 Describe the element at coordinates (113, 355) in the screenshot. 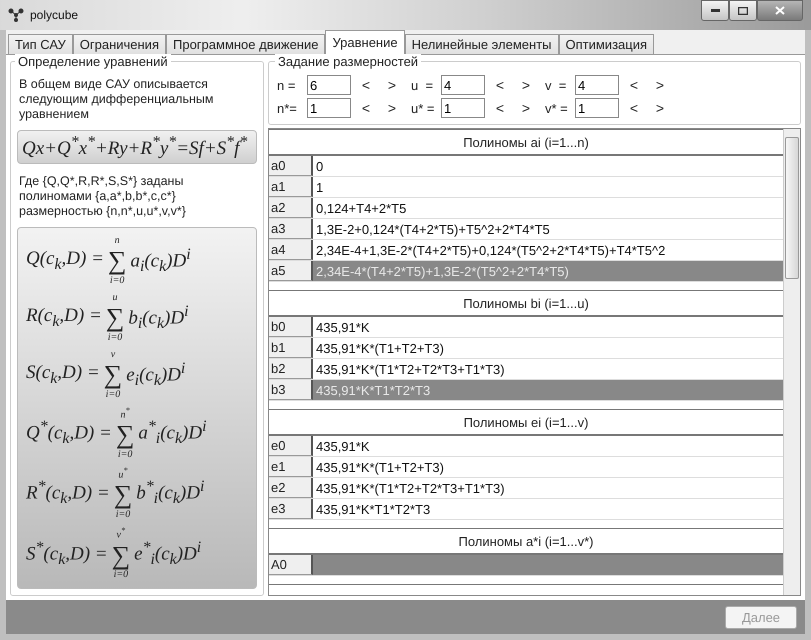

I see `sum-upper-limit: v` at that location.